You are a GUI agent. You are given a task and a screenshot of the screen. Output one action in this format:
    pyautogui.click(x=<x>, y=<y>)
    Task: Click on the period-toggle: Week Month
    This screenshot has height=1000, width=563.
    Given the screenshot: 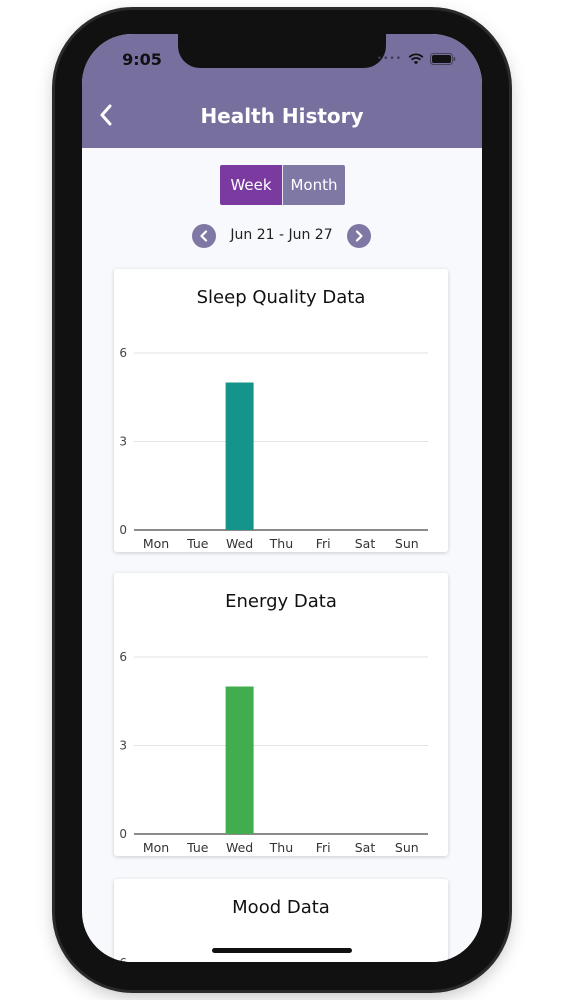 What is the action you would take?
    pyautogui.click(x=282, y=185)
    